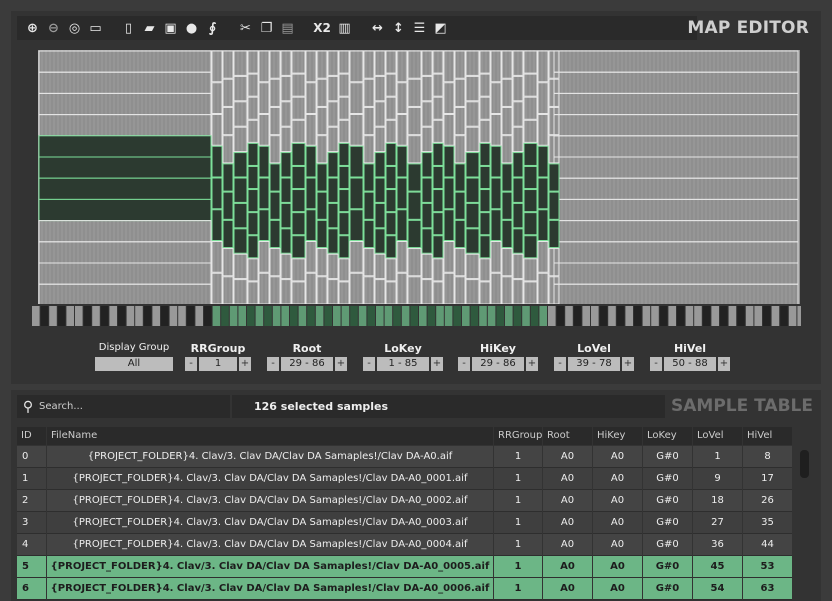 This screenshot has height=601, width=832. What do you see at coordinates (28, 407) in the screenshot?
I see `search-icon: ⚲` at bounding box center [28, 407].